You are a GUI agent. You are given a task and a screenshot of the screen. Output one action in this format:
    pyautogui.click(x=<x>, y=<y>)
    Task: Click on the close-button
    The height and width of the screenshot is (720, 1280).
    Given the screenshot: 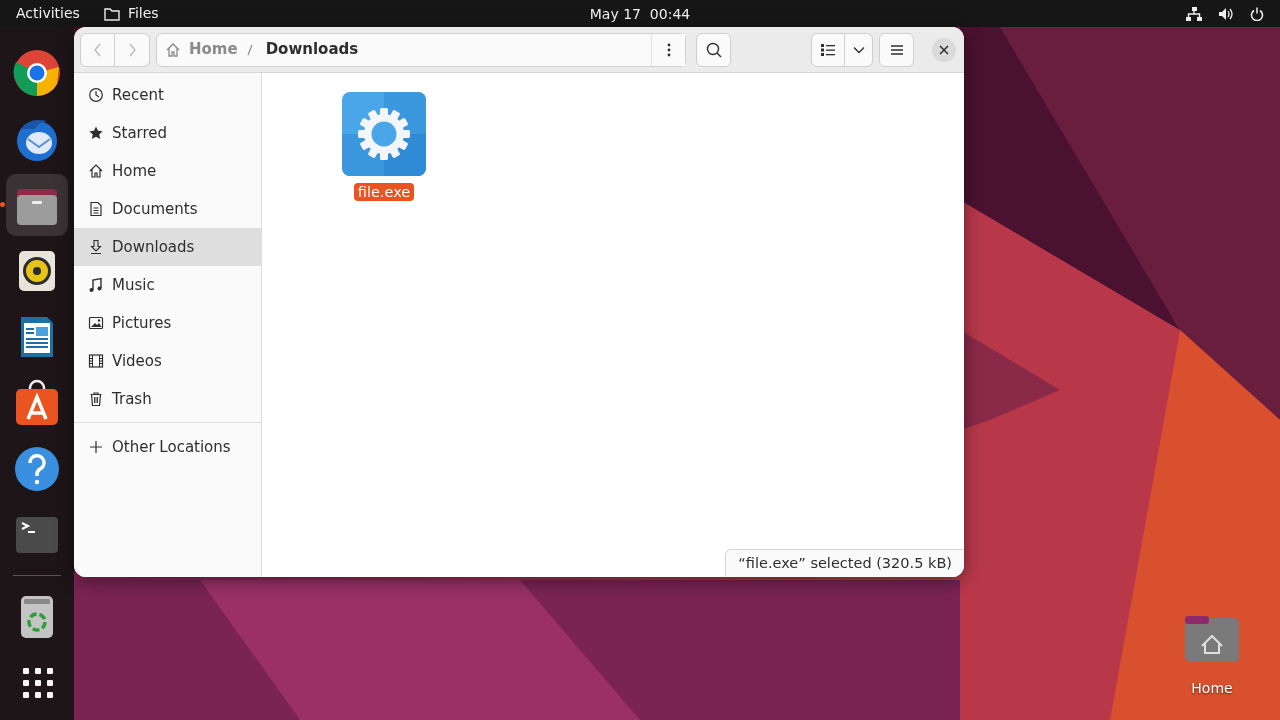 What is the action you would take?
    pyautogui.click(x=944, y=49)
    